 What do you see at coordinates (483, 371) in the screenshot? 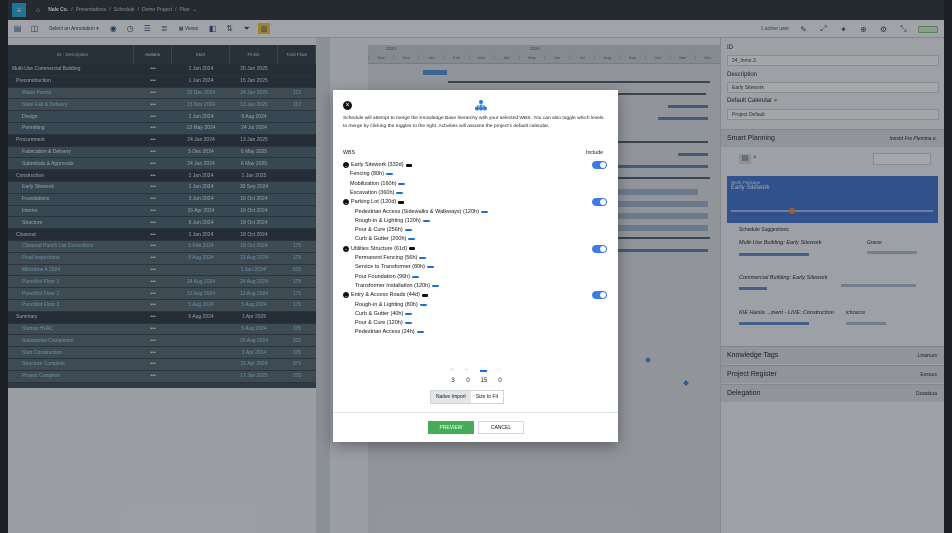
I see `duration-icon` at bounding box center [483, 371].